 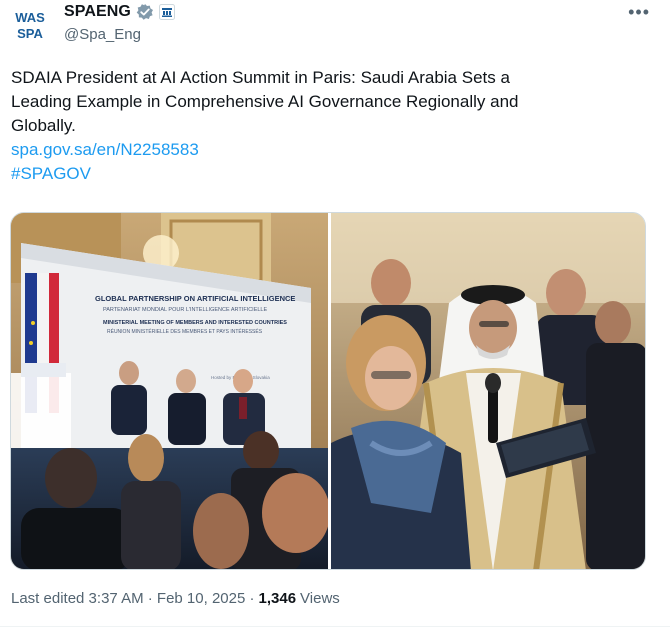 What do you see at coordinates (43, 125) in the screenshot?
I see `post-text-line: Globally.` at bounding box center [43, 125].